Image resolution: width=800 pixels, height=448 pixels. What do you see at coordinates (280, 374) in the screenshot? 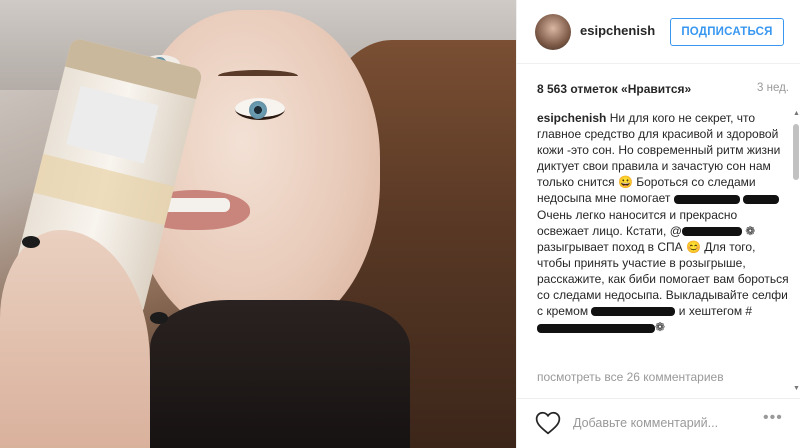
I see `photo-sweater` at bounding box center [280, 374].